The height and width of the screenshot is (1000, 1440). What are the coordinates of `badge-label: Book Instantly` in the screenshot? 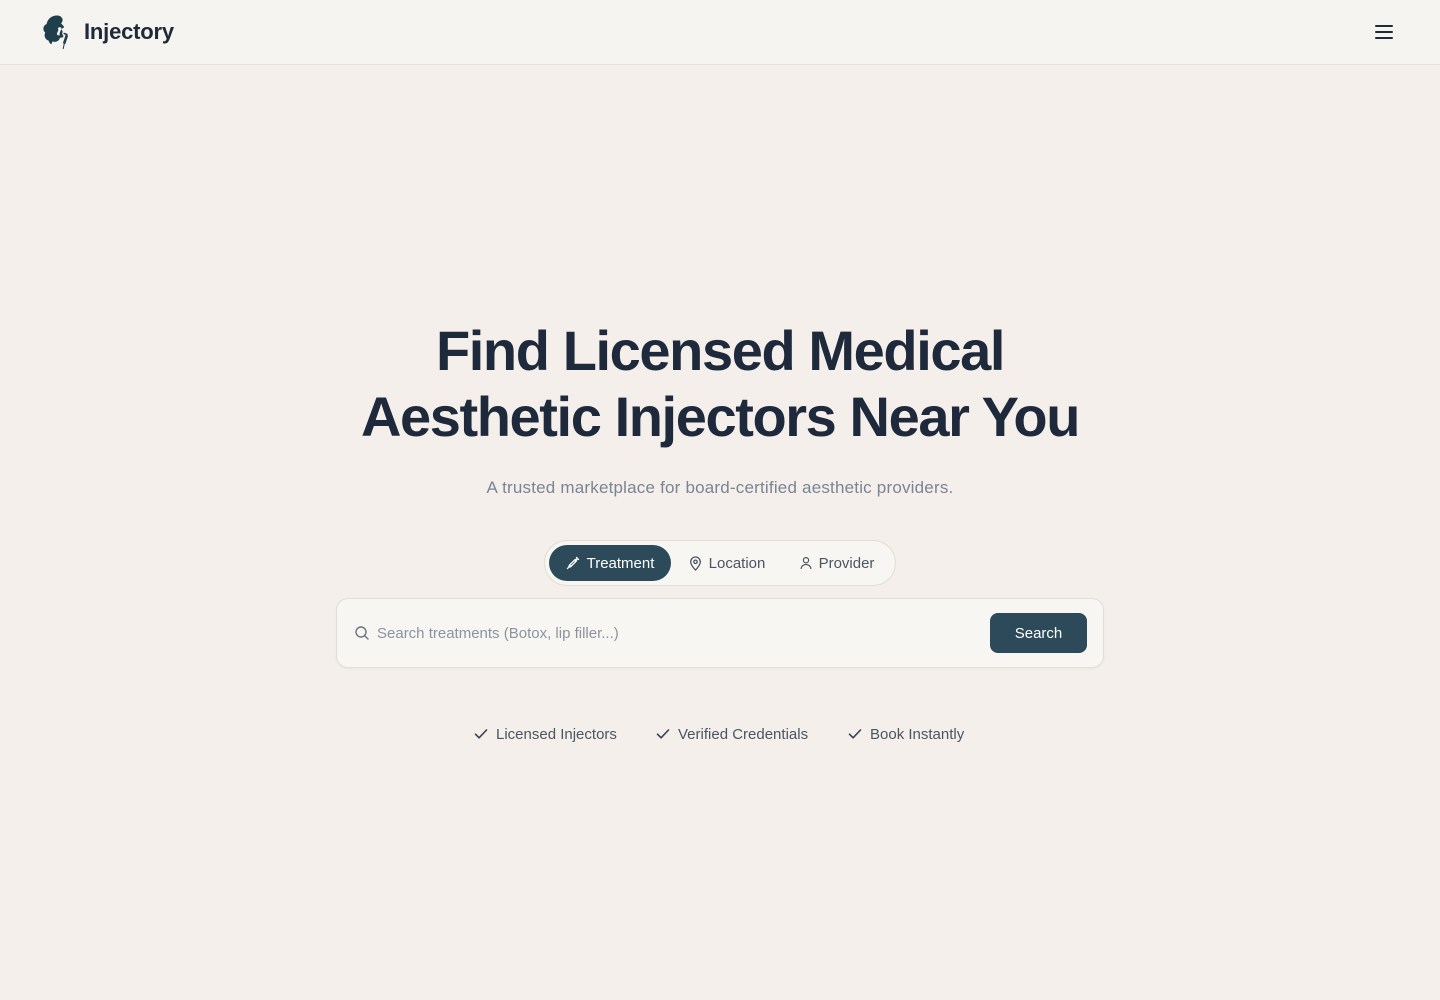 It's located at (917, 734).